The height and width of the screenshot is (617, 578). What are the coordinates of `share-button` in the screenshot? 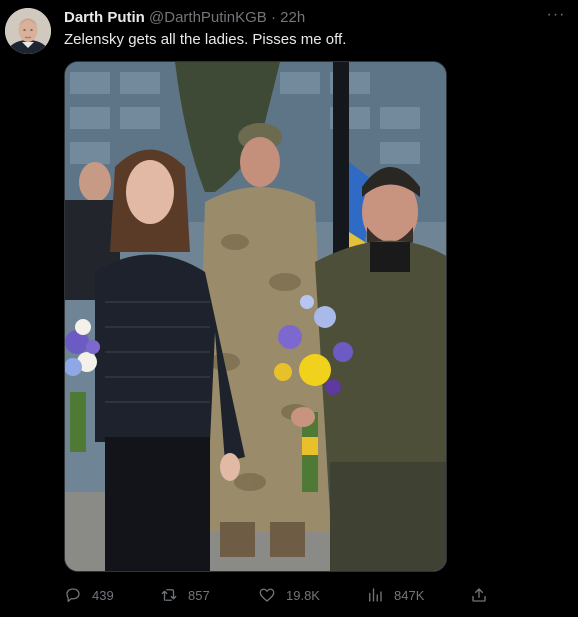 It's located at (484, 595).